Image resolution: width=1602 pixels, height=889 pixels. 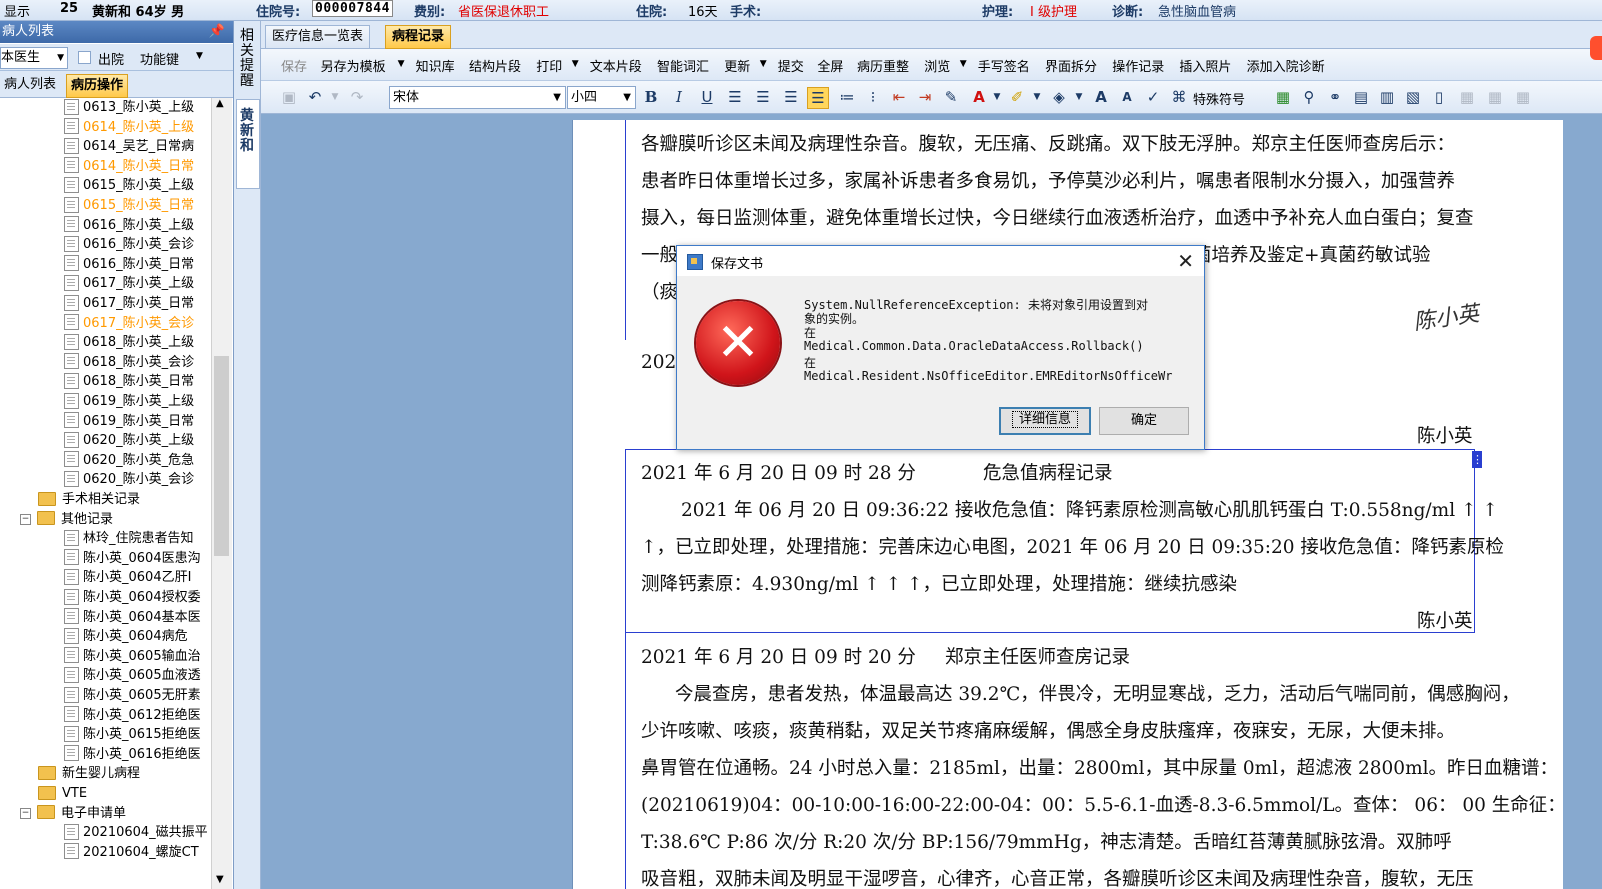 What do you see at coordinates (1495, 97) in the screenshot?
I see `table-merge-icon: ▦` at bounding box center [1495, 97].